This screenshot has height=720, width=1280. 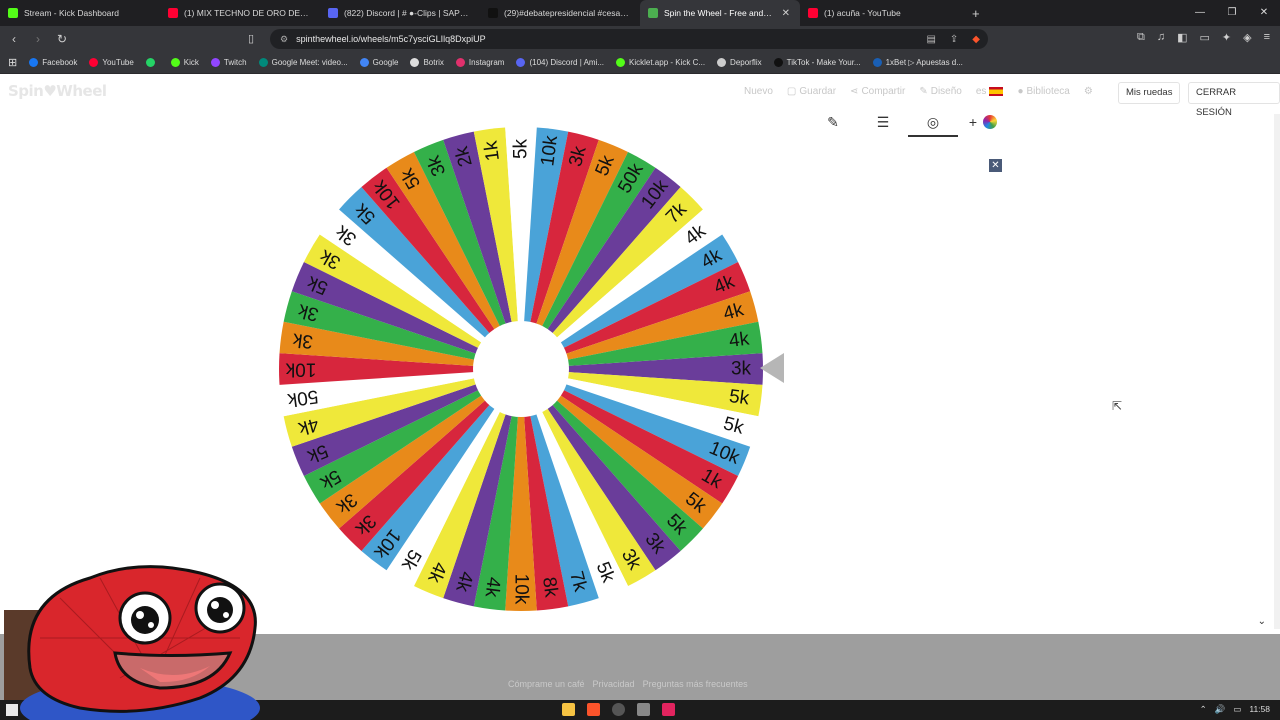 What do you see at coordinates (833, 122) in the screenshot?
I see `edit-pencil-icon: ✎` at bounding box center [833, 122].